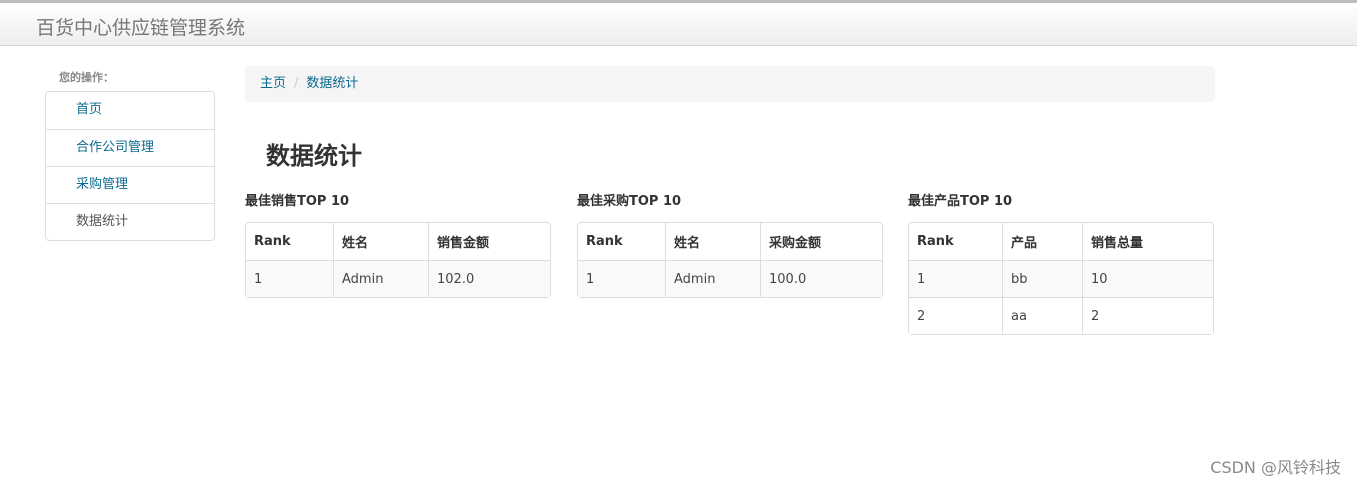 The height and width of the screenshot is (482, 1357). I want to click on sidebar-item-home: 首页, so click(130, 110).